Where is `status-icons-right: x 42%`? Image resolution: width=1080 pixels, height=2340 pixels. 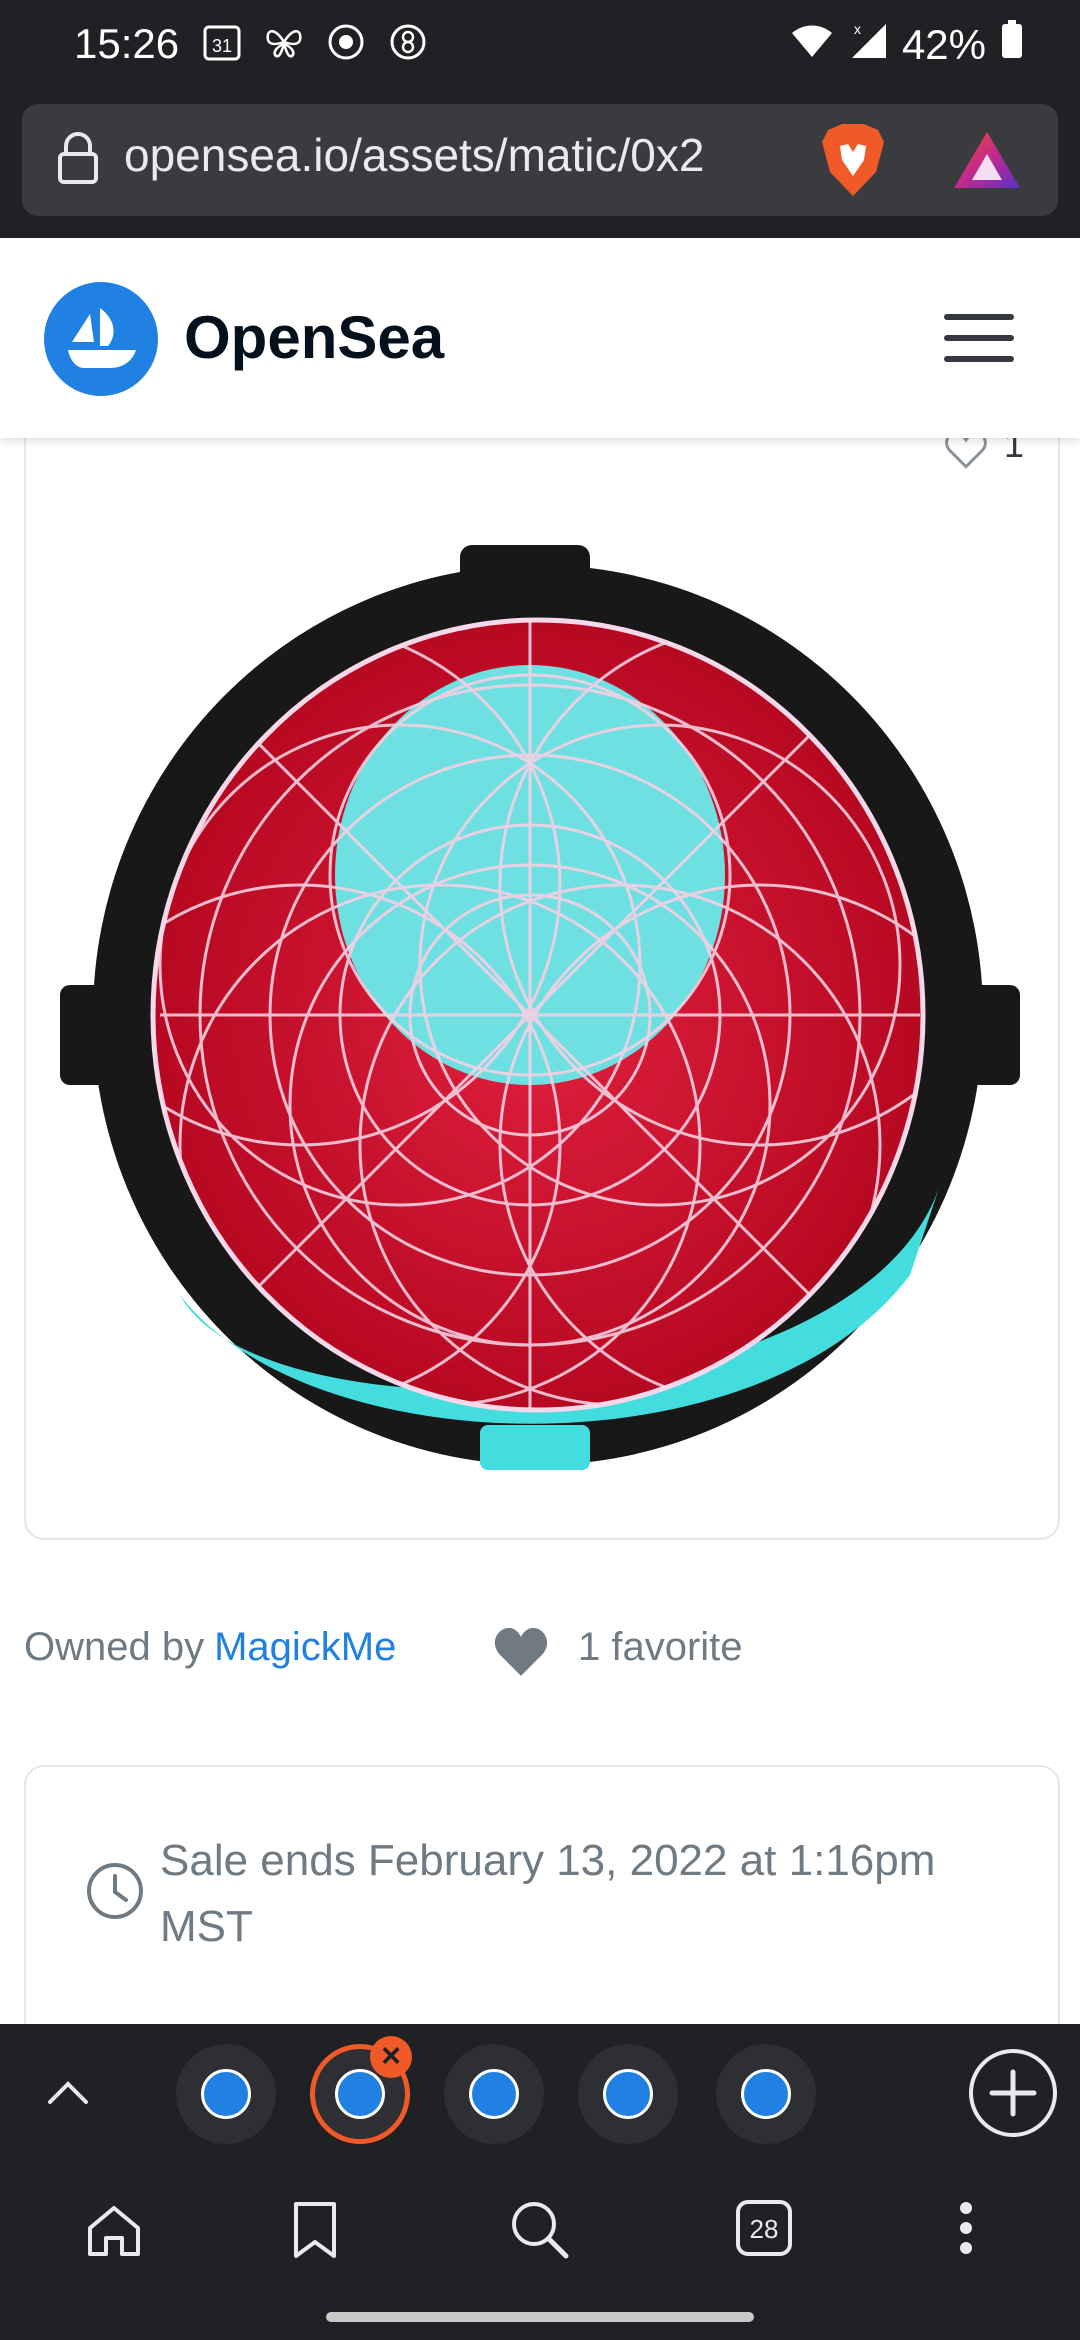
status-icons-right: x 42% is located at coordinates (907, 45).